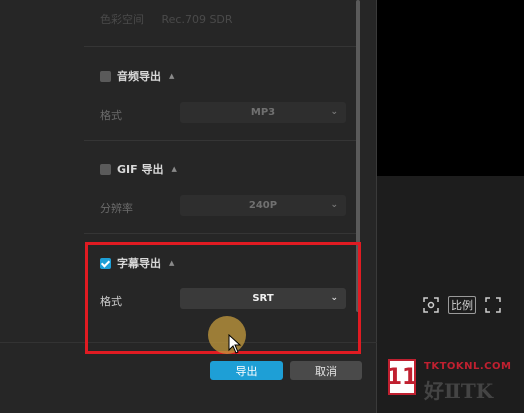 The width and height of the screenshot is (524, 413). What do you see at coordinates (197, 19) in the screenshot?
I see `color-space-value: Rec.709 SDR` at bounding box center [197, 19].